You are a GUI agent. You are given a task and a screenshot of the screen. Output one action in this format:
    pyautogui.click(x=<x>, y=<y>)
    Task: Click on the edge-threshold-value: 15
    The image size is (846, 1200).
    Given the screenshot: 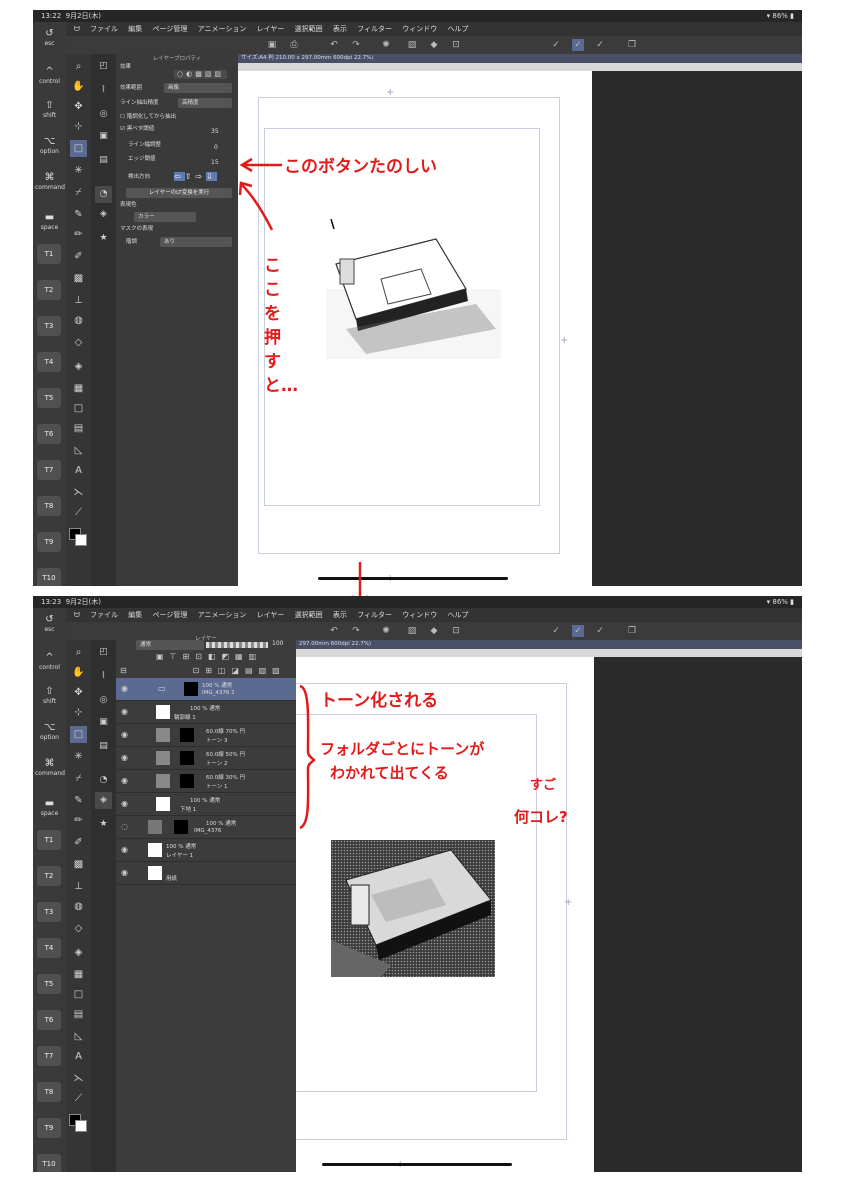 What is the action you would take?
    pyautogui.click(x=215, y=162)
    